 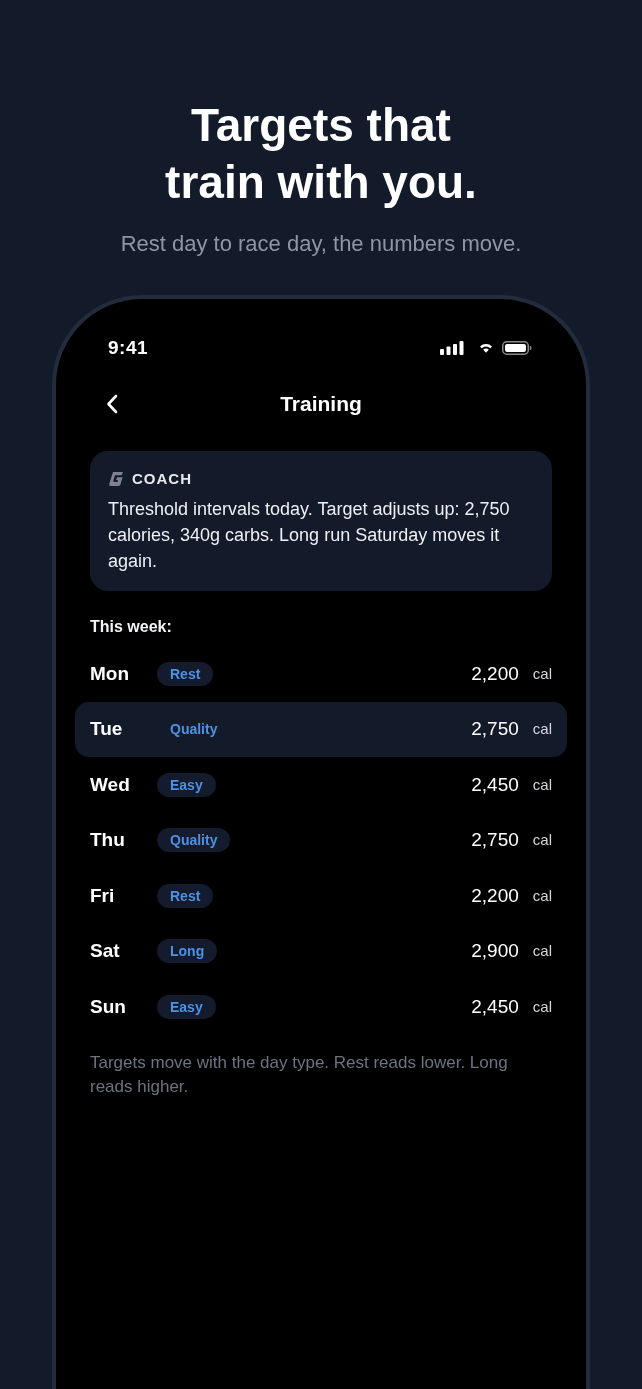 I want to click on headline: Targets that train with you., so click(x=321, y=154).